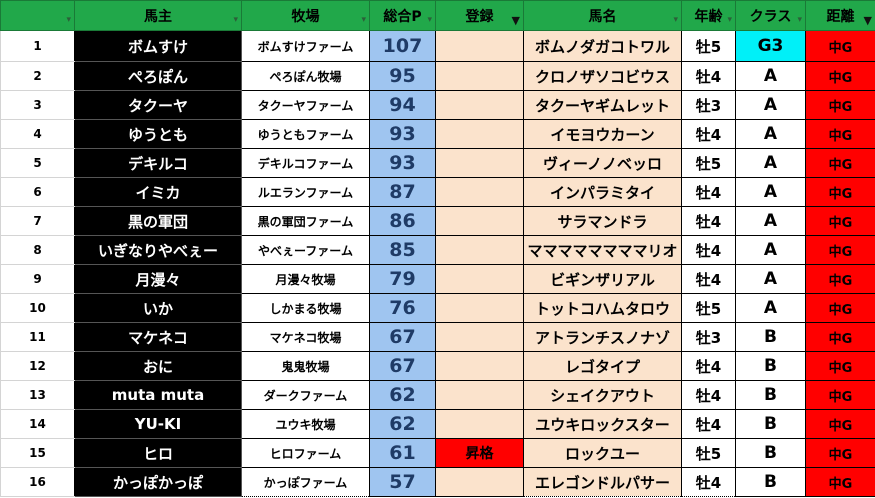  What do you see at coordinates (305, 279) in the screenshot?
I see `farm-cell: 月漫々牧場` at bounding box center [305, 279].